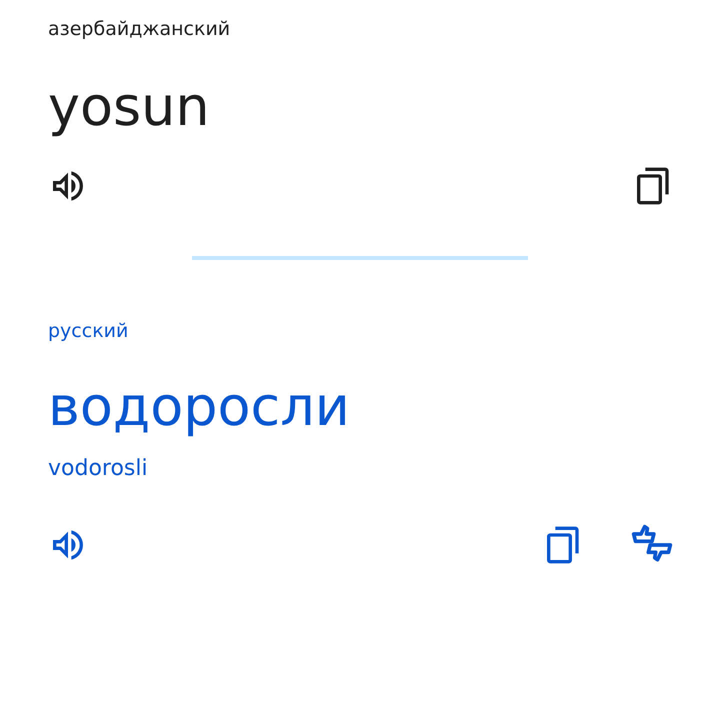 Image resolution: width=720 pixels, height=704 pixels. Describe the element at coordinates (139, 29) in the screenshot. I see `source-language: азербайджанский` at that location.